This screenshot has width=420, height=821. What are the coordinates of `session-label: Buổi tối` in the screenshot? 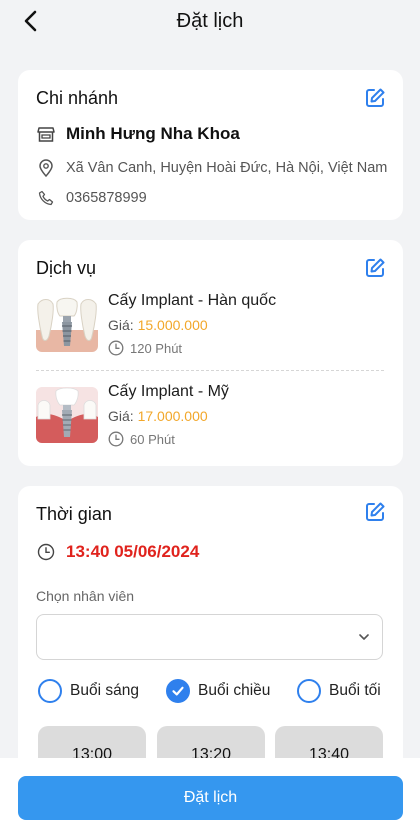 It's located at (355, 690).